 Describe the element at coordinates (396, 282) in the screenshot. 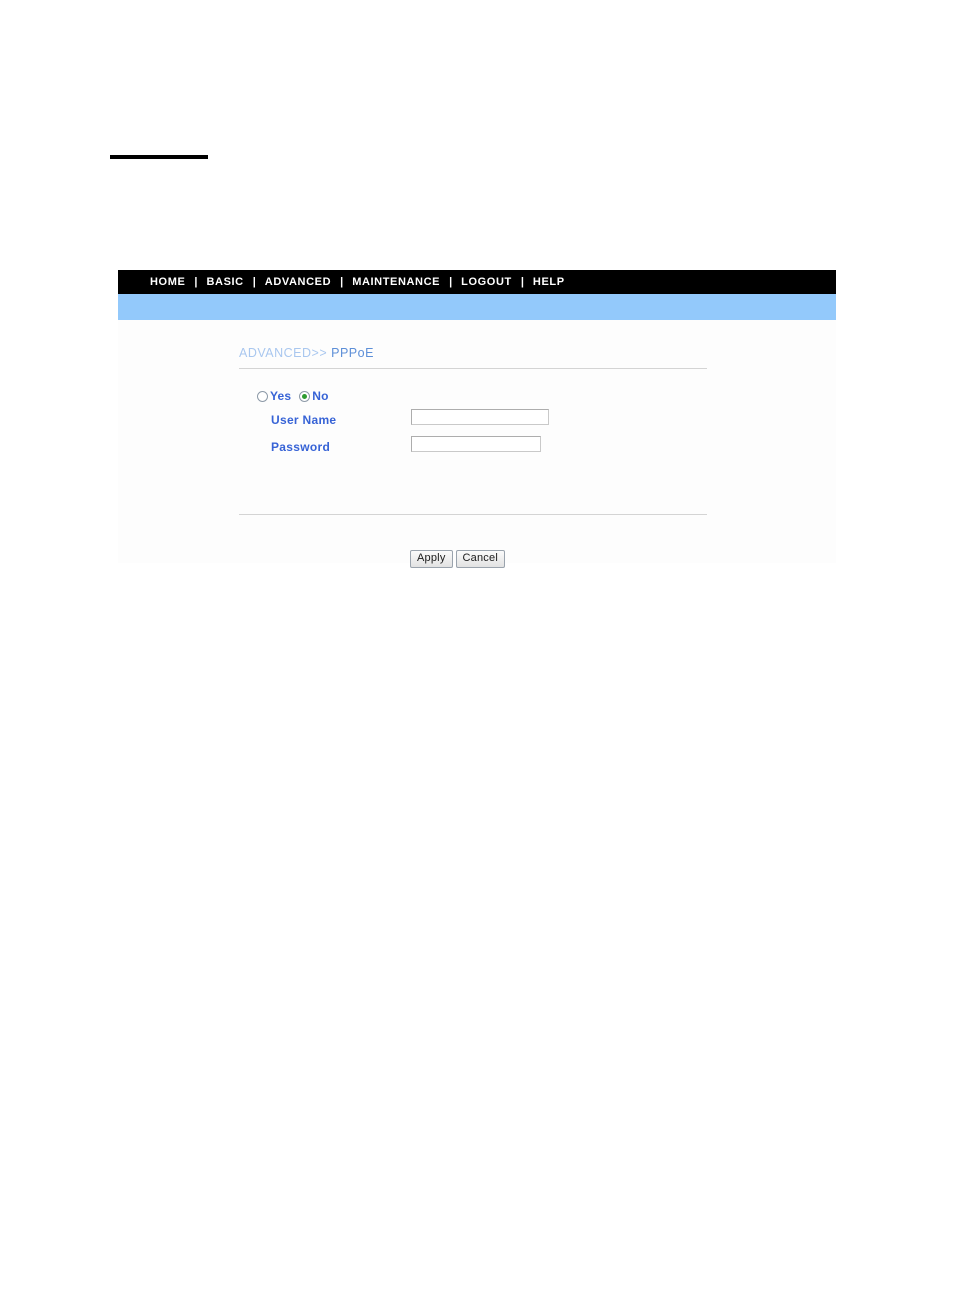

I see `nav-item-maintenance: MAINTENANCE` at that location.